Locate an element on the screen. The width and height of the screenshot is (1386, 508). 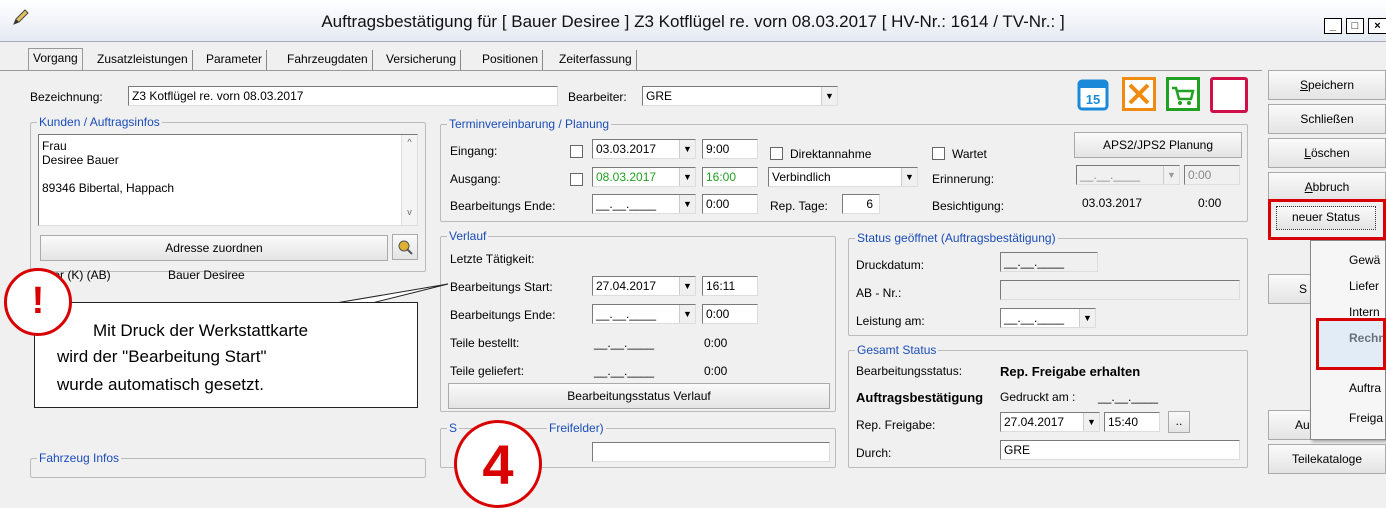
calendar-icon: 15 is located at coordinates (1093, 94).